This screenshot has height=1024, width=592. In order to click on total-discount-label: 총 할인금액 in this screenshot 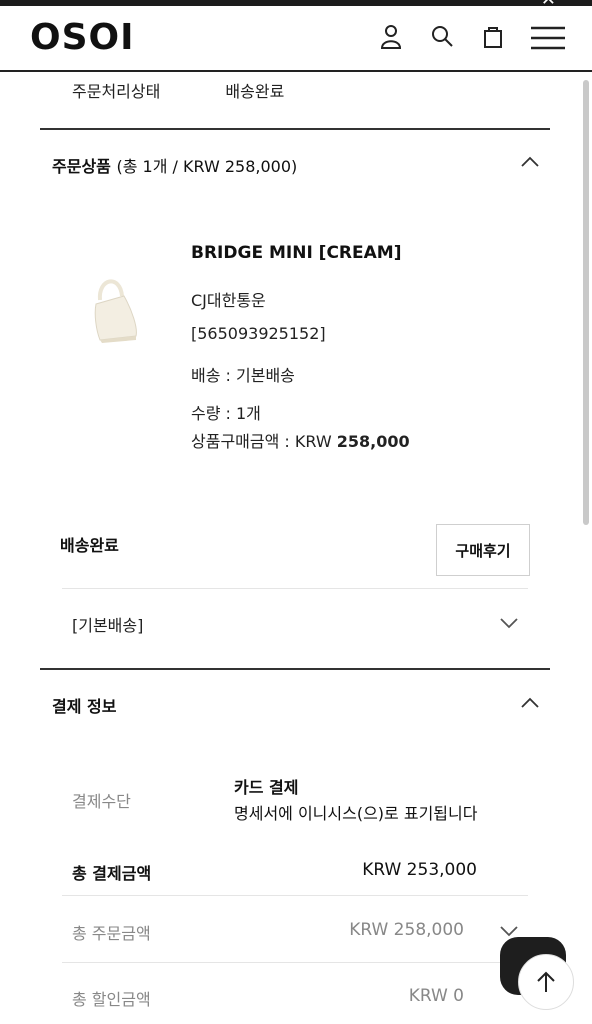, I will do `click(111, 999)`.